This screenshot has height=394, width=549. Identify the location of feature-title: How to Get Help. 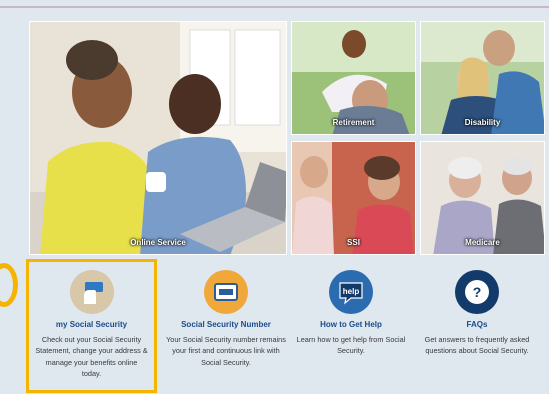
(351, 324).